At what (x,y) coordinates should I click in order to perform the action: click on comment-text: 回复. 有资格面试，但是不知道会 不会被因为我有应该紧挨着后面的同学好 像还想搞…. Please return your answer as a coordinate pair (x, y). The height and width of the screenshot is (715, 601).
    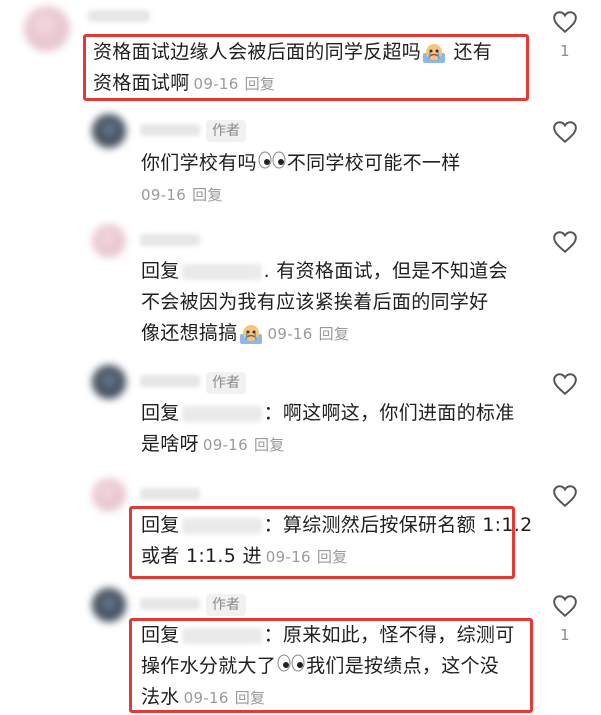
    Looking at the image, I should click on (324, 302).